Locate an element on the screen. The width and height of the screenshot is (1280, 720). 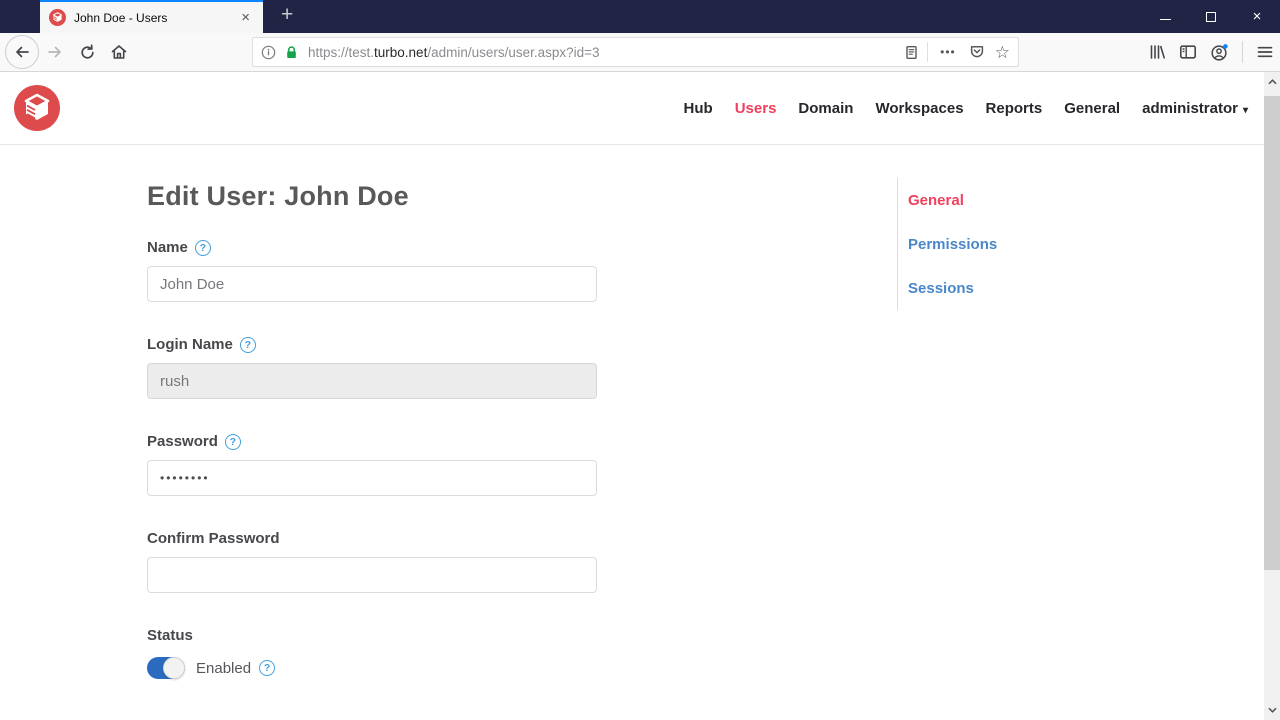
login-name-label-row: Login Name ? is located at coordinates (372, 344).